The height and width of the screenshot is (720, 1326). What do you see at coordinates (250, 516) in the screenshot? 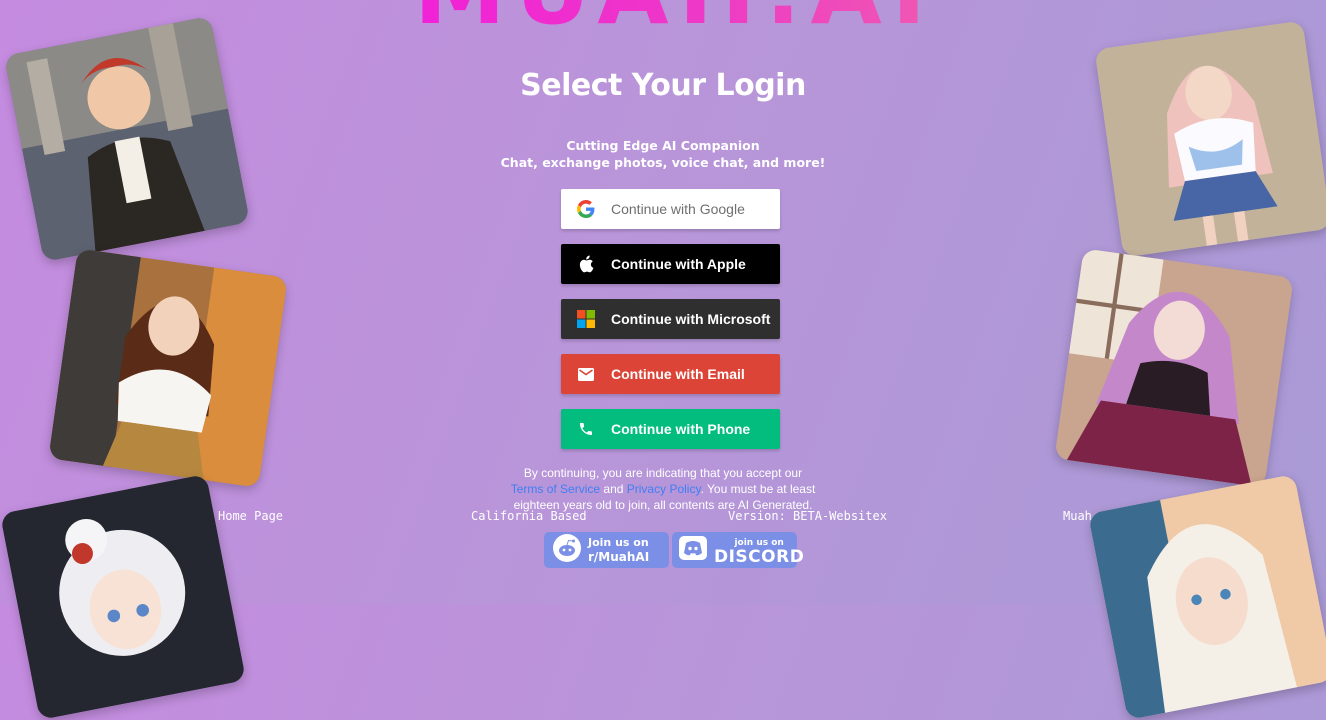
I see `footer-home-link: Home Page` at bounding box center [250, 516].